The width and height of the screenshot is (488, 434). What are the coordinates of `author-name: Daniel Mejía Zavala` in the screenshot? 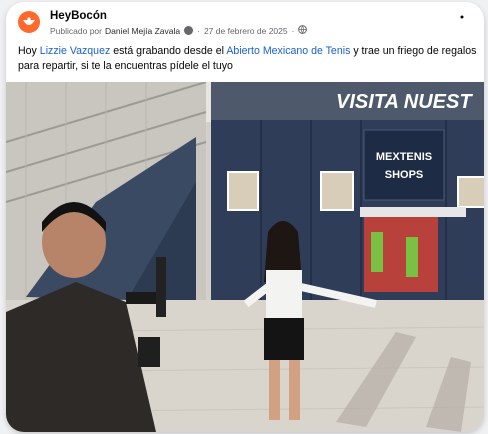 It's located at (142, 31).